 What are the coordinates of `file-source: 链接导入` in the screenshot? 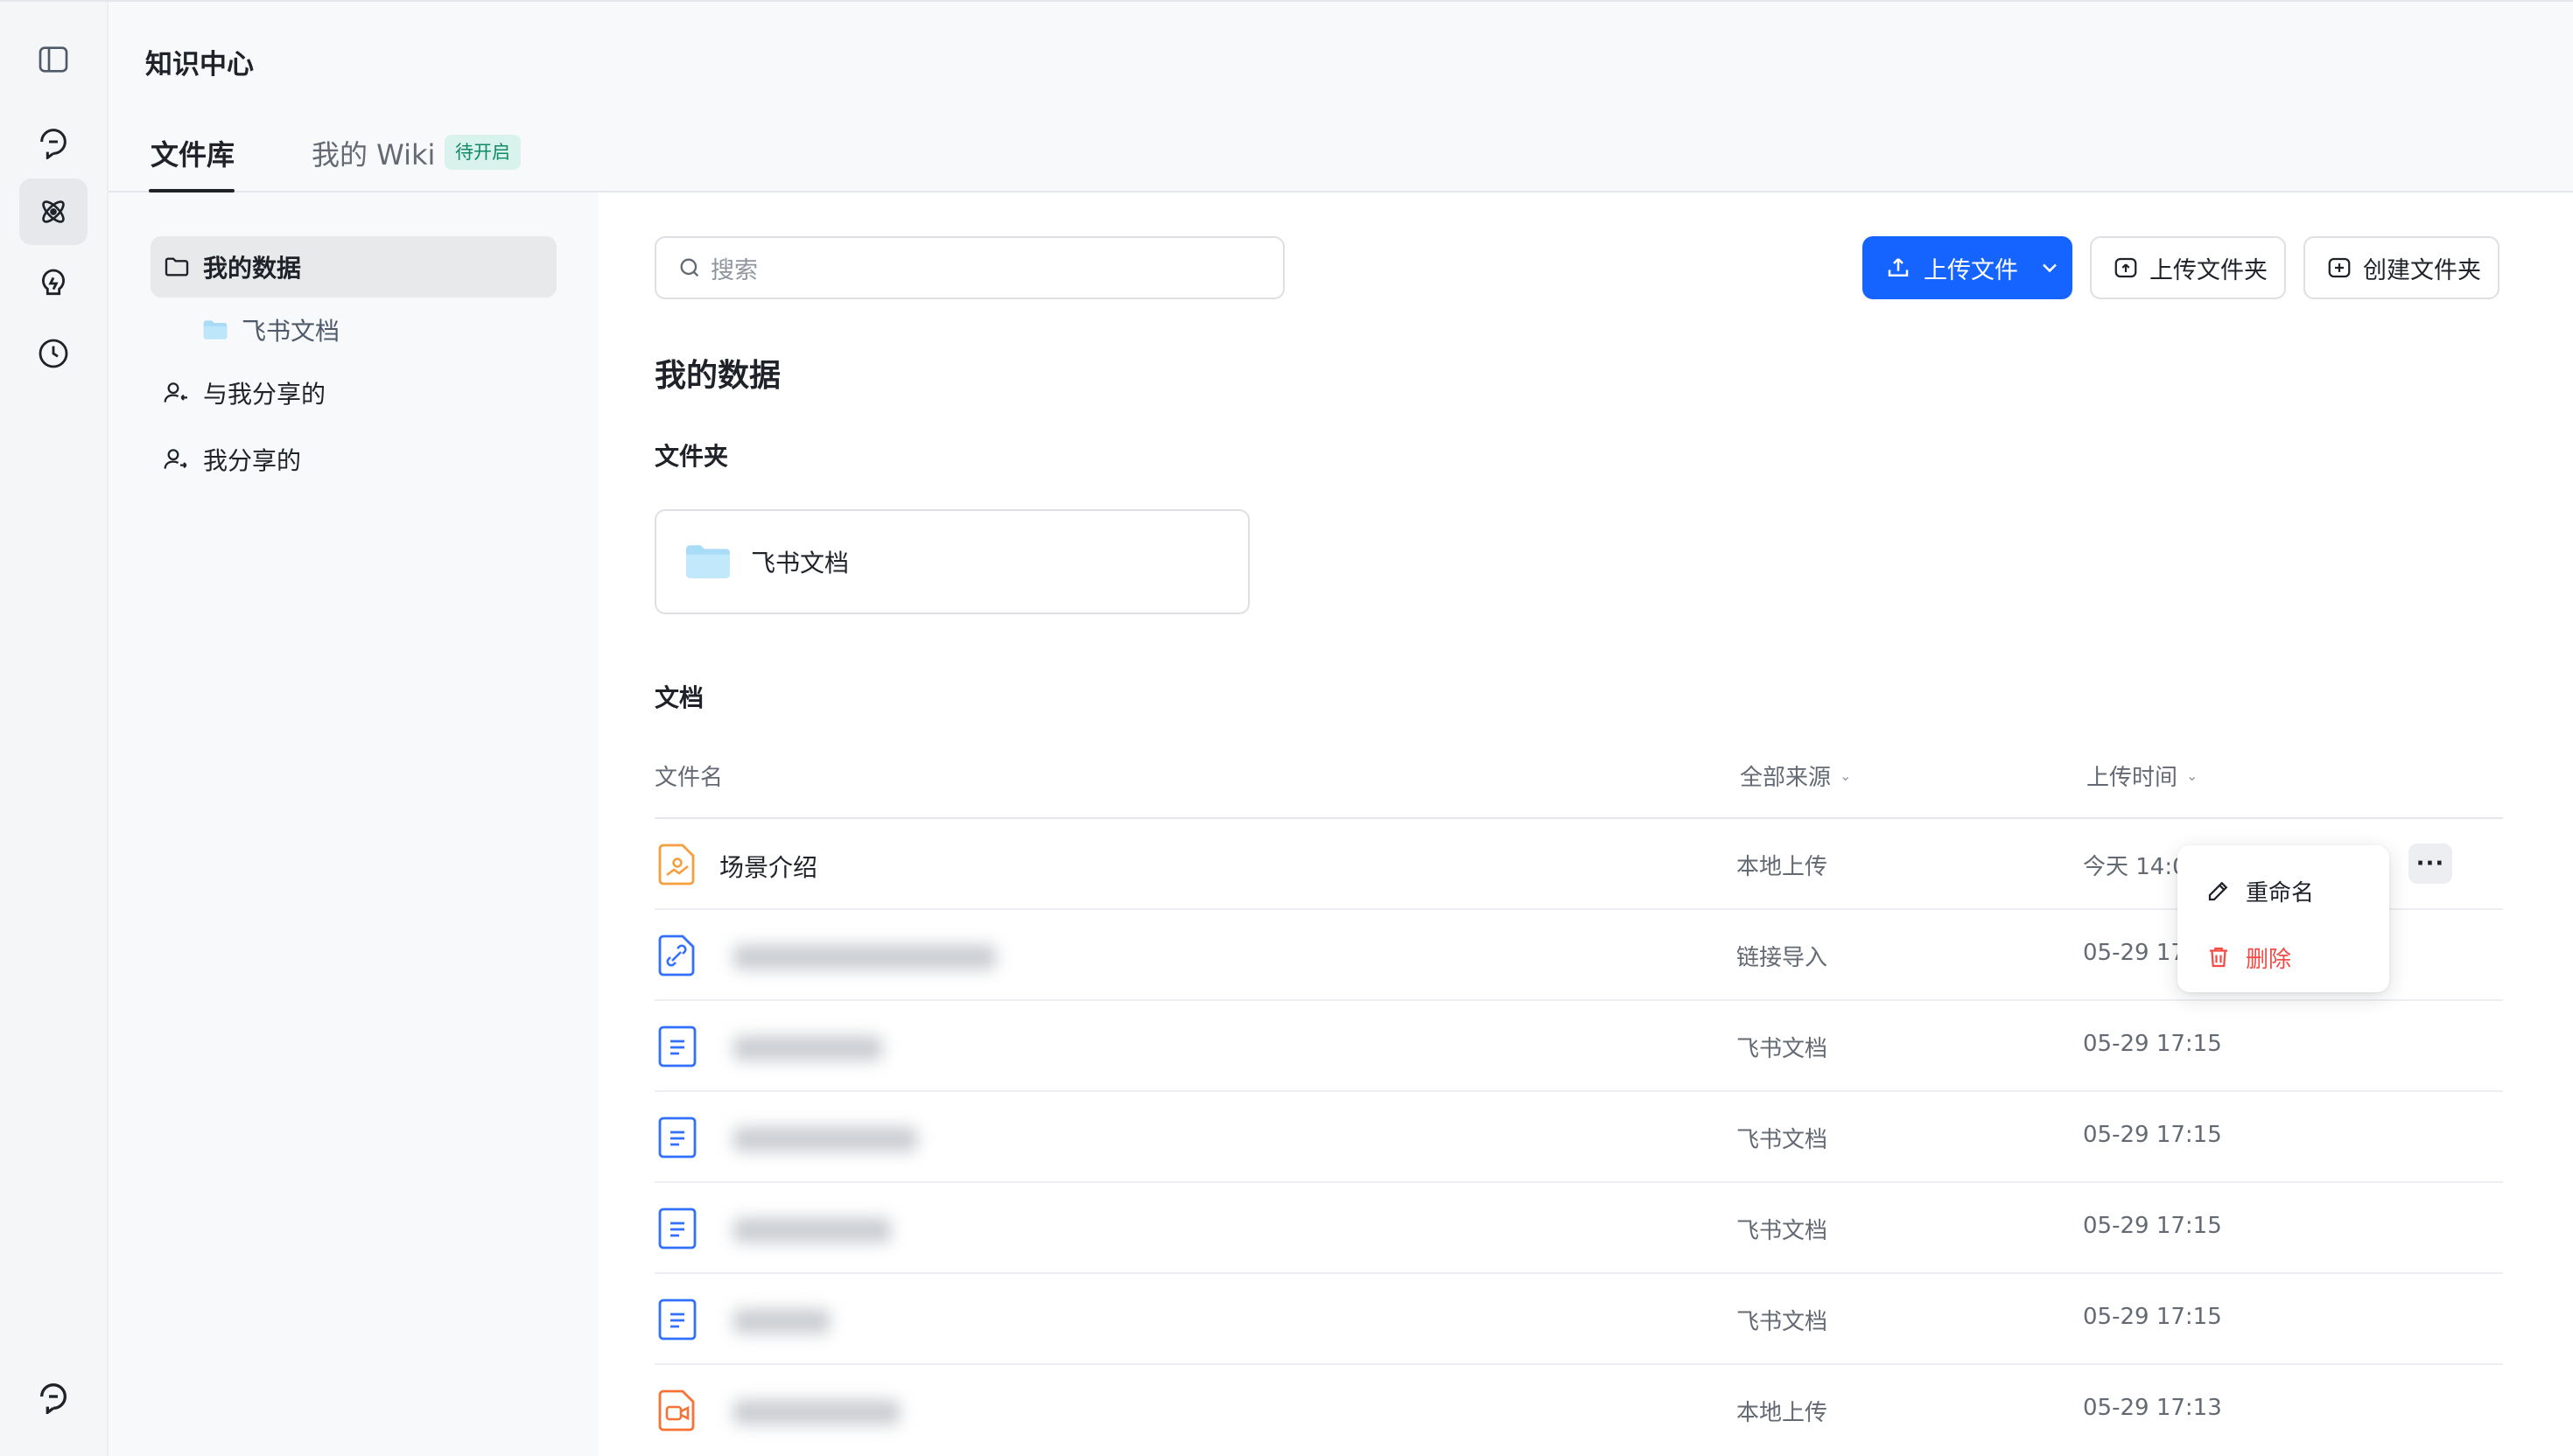 It's located at (1782, 958).